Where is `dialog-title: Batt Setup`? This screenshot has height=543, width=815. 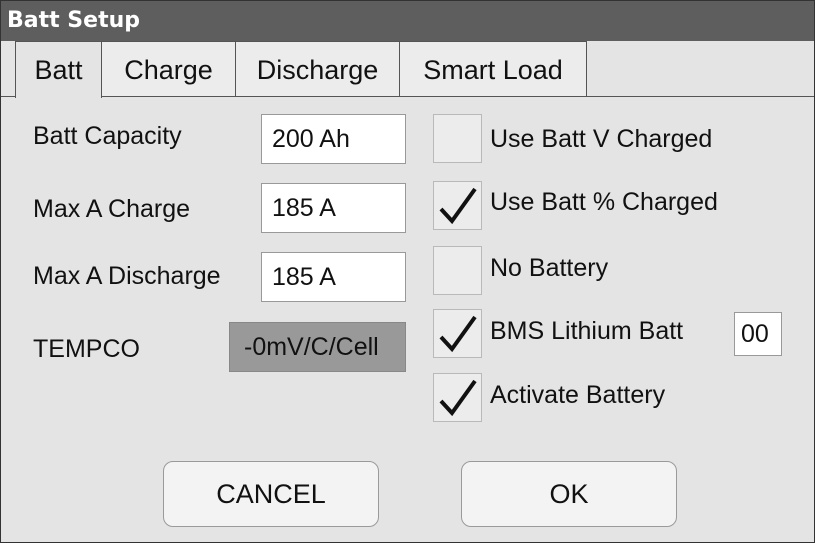
dialog-title: Batt Setup is located at coordinates (407, 21).